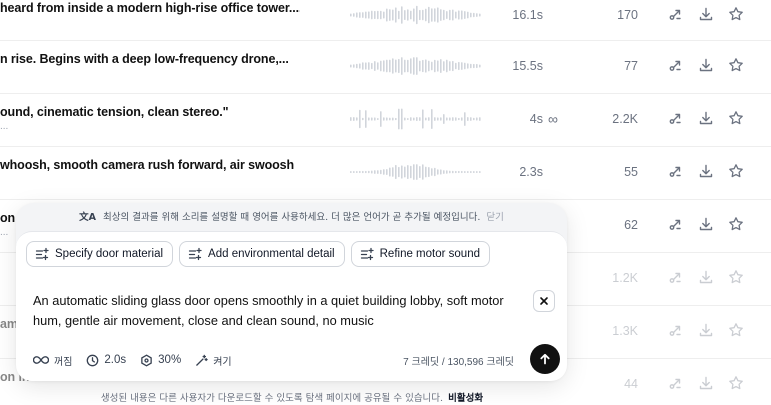  What do you see at coordinates (544, 301) in the screenshot?
I see `clear-prompt-button` at bounding box center [544, 301].